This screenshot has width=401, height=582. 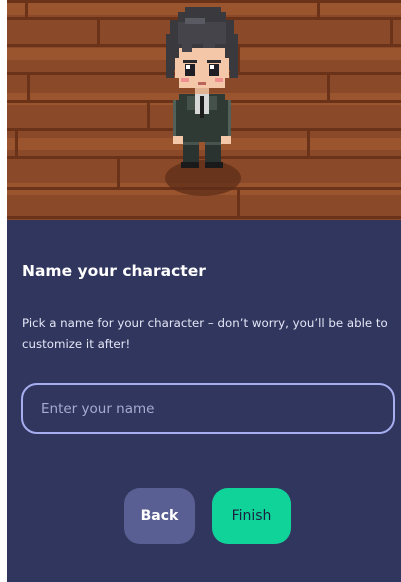 What do you see at coordinates (208, 408) in the screenshot?
I see `character-name-input` at bounding box center [208, 408].